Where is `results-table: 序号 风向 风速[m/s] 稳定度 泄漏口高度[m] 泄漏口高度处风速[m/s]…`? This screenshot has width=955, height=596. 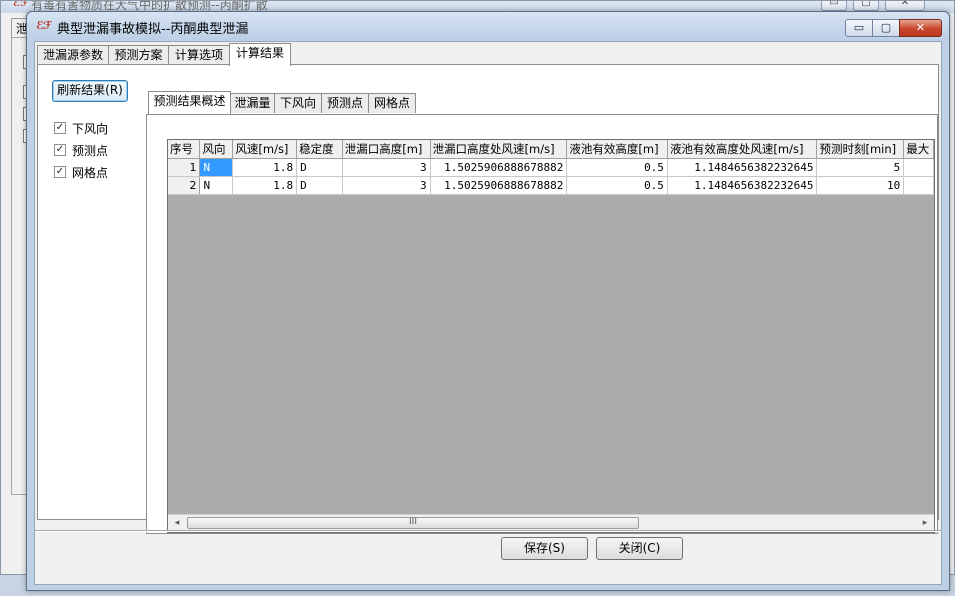
results-table: 序号 风向 风速[m/s] 稳定度 泄漏口高度[m] 泄漏口高度处风速[m/s]… is located at coordinates (551, 167).